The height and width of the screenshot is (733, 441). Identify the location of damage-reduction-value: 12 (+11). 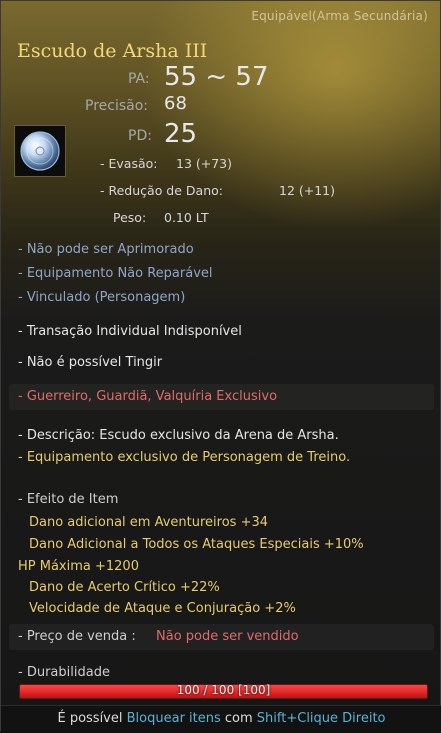
(307, 190).